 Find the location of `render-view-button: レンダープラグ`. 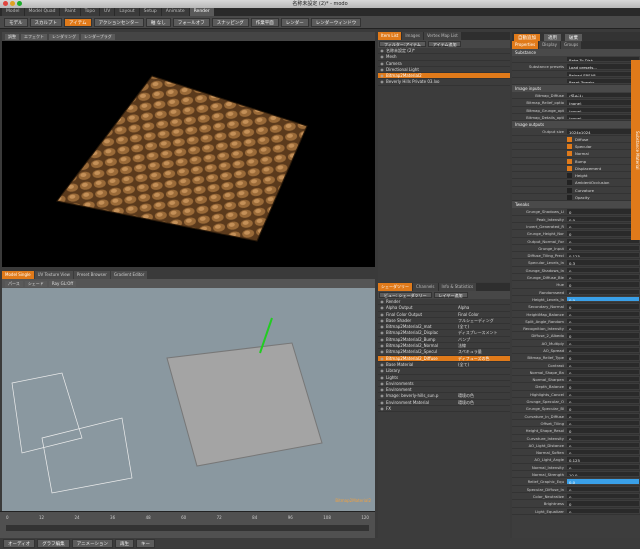

render-view-button: レンダープラグ is located at coordinates (98, 36).